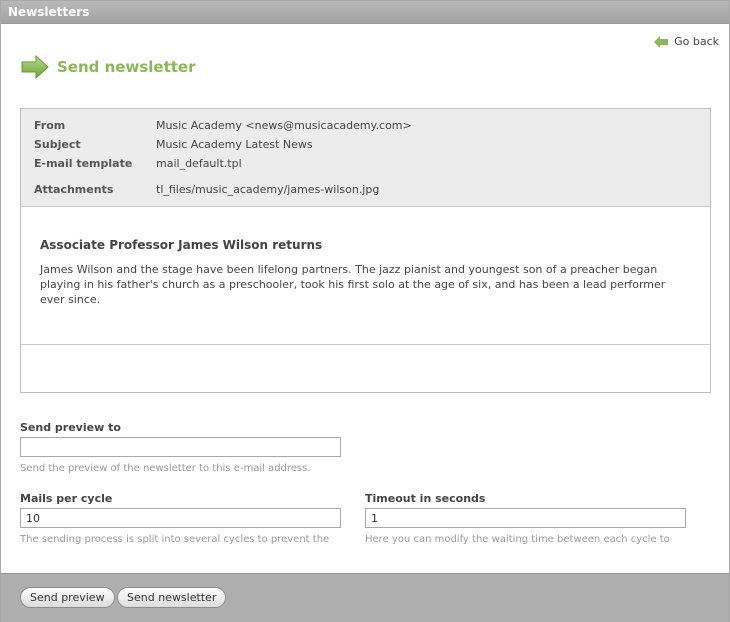 The image size is (730, 622). I want to click on send-newsletter-button: Send newsletter, so click(172, 597).